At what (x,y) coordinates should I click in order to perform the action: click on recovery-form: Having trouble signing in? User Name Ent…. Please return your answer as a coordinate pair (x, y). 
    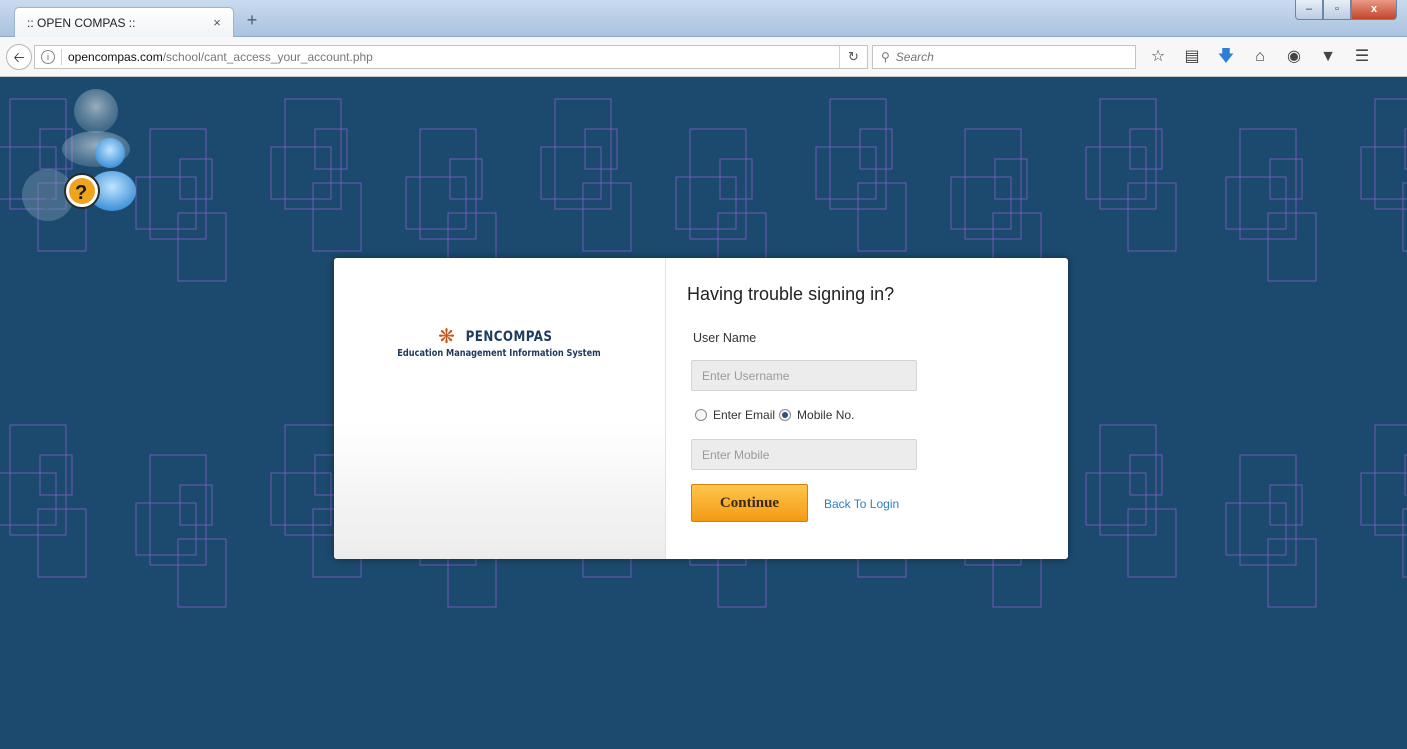
    Looking at the image, I should click on (867, 408).